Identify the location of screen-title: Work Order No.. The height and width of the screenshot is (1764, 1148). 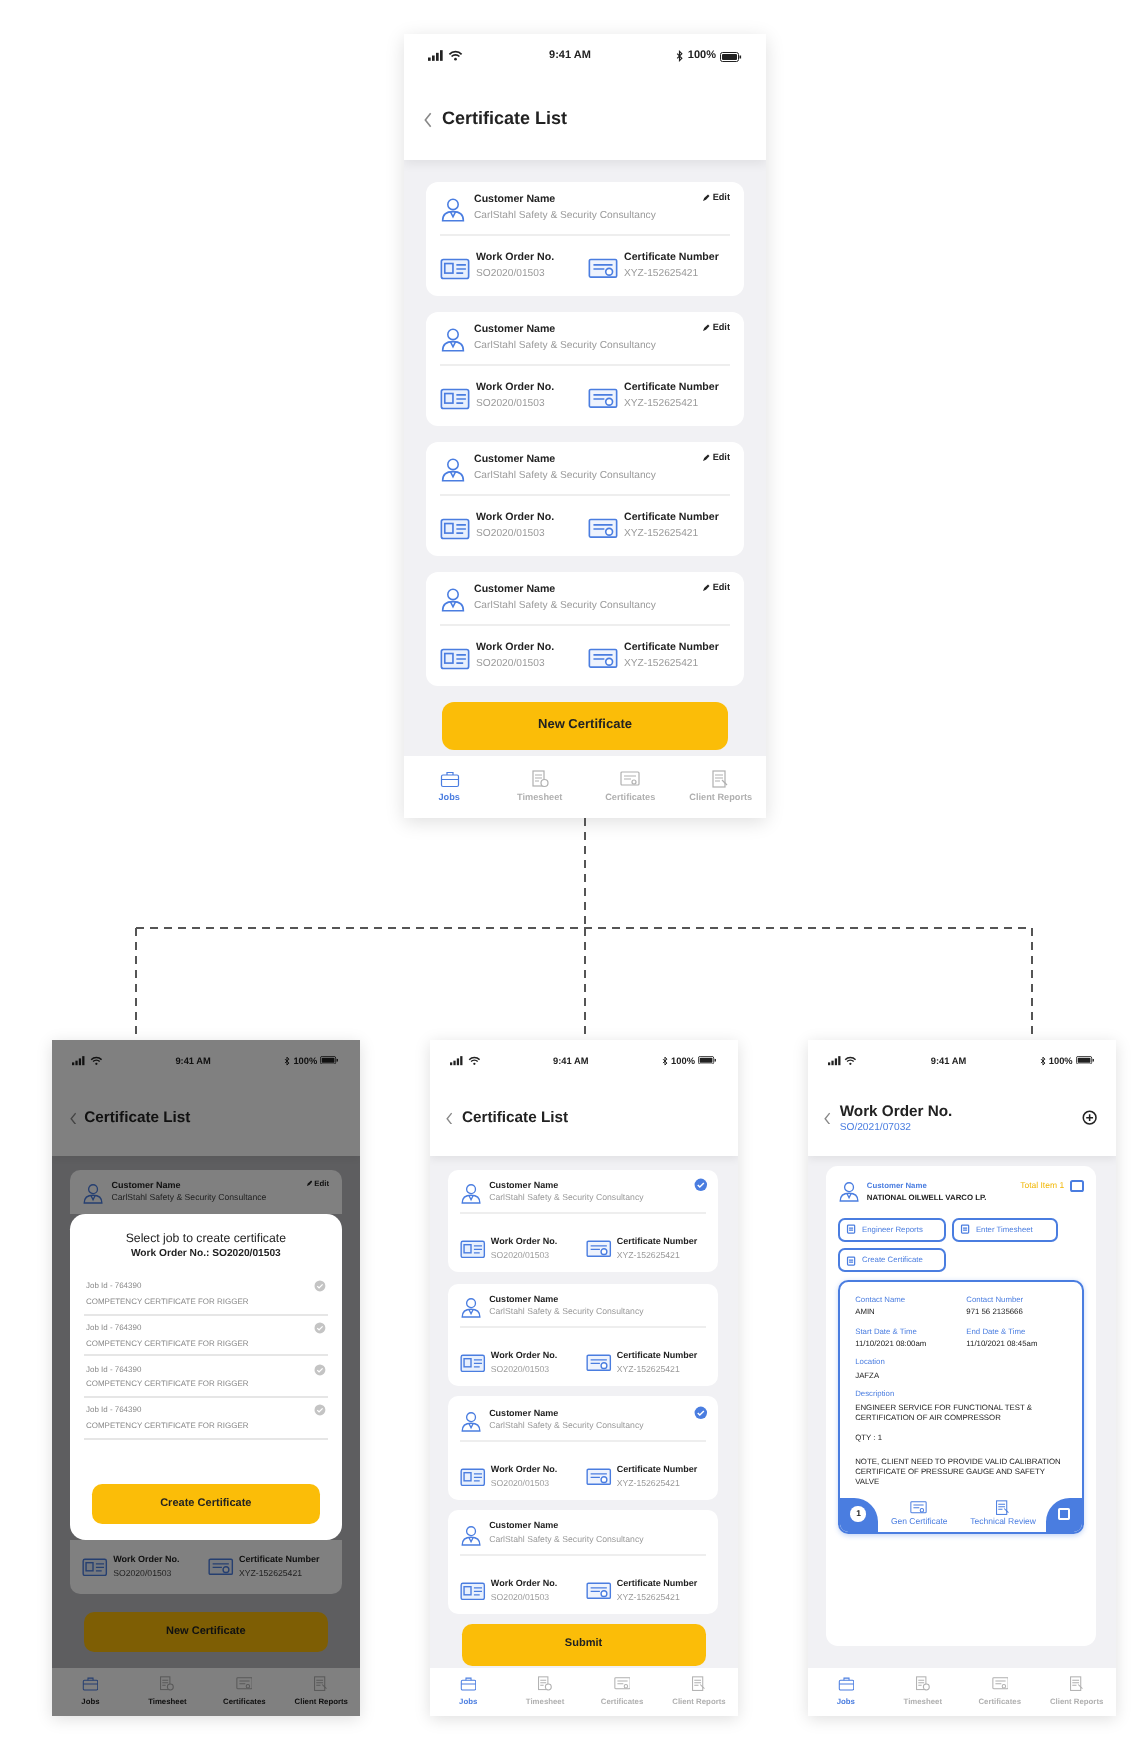
(896, 1110).